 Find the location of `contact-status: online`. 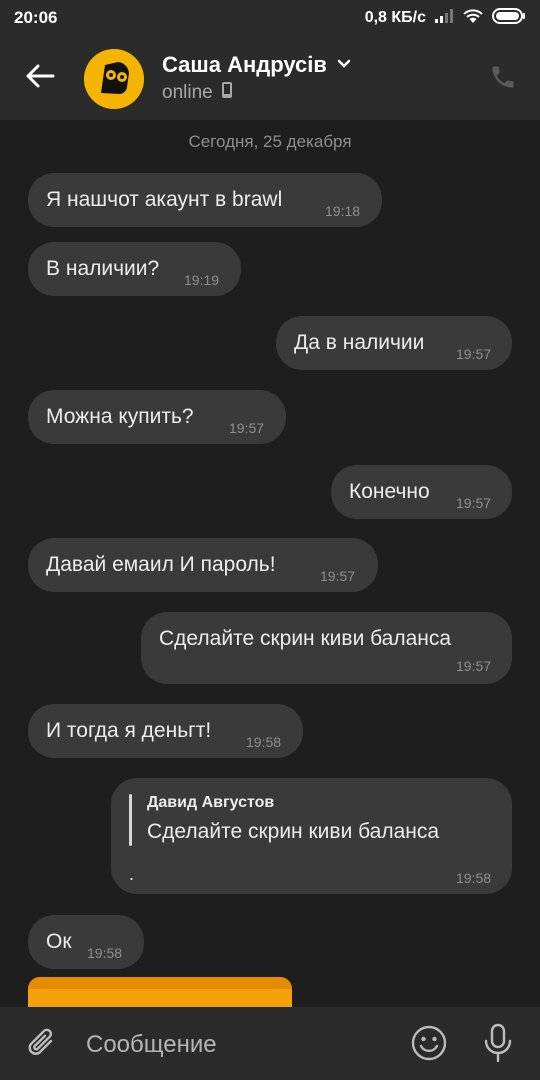

contact-status: online is located at coordinates (187, 92).